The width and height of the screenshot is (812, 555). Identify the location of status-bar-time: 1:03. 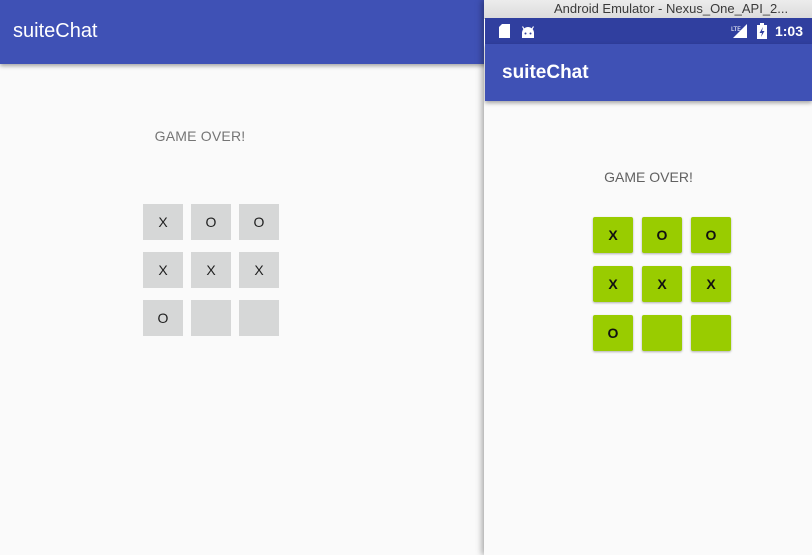
(788, 31).